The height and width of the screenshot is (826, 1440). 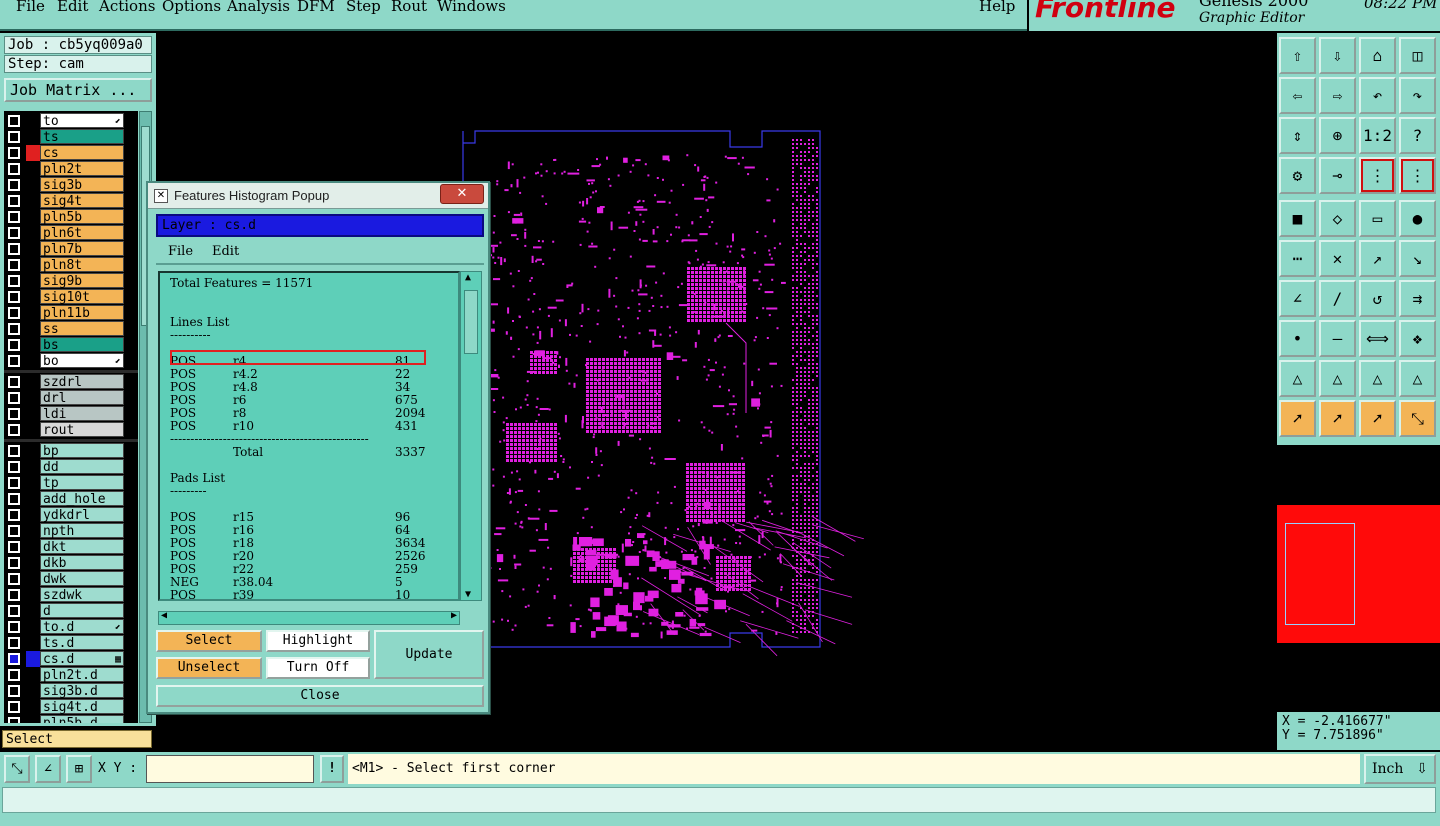 What do you see at coordinates (1377, 218) in the screenshot?
I see `ruler-icon: ▭` at bounding box center [1377, 218].